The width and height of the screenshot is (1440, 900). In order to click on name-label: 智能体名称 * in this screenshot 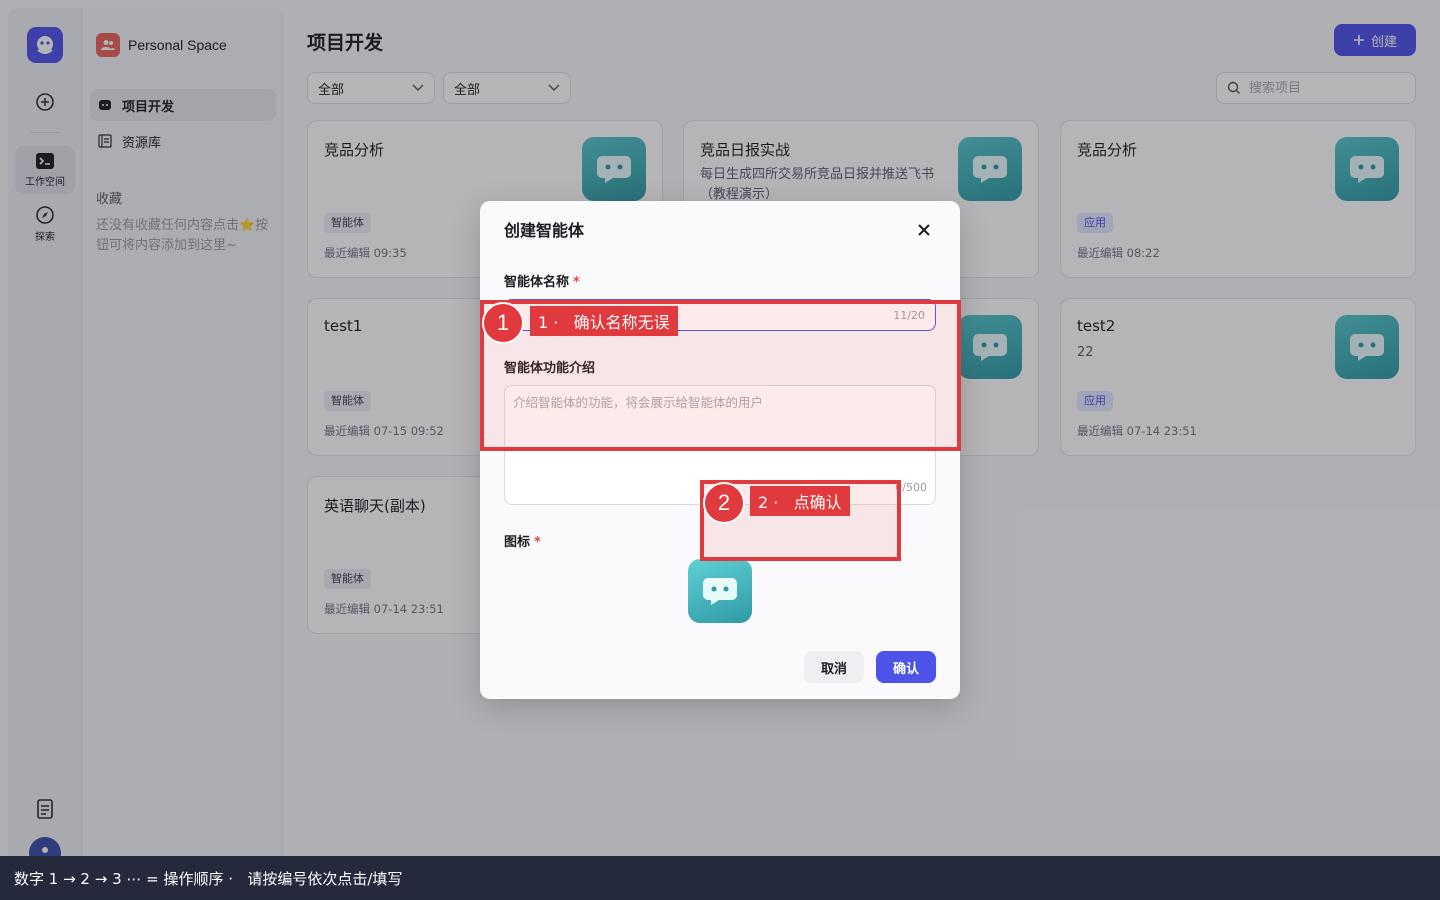, I will do `click(542, 282)`.